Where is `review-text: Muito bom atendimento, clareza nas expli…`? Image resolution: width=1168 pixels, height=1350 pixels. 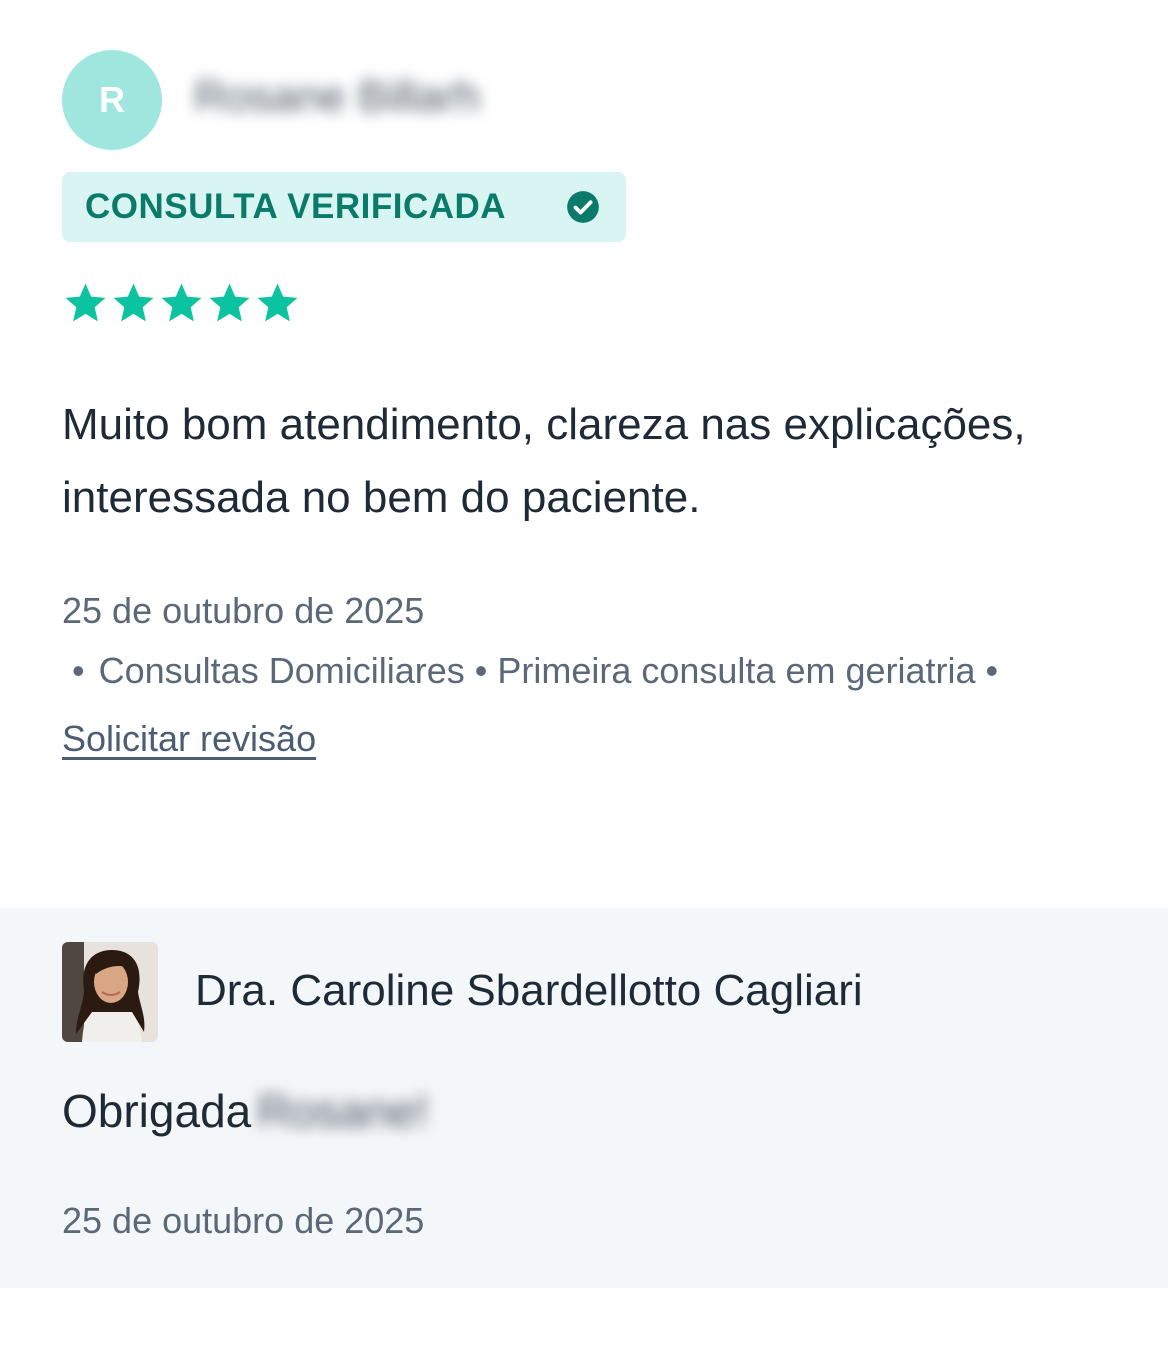
review-text: Muito bom atendimento, clareza nas expli… is located at coordinates (544, 461).